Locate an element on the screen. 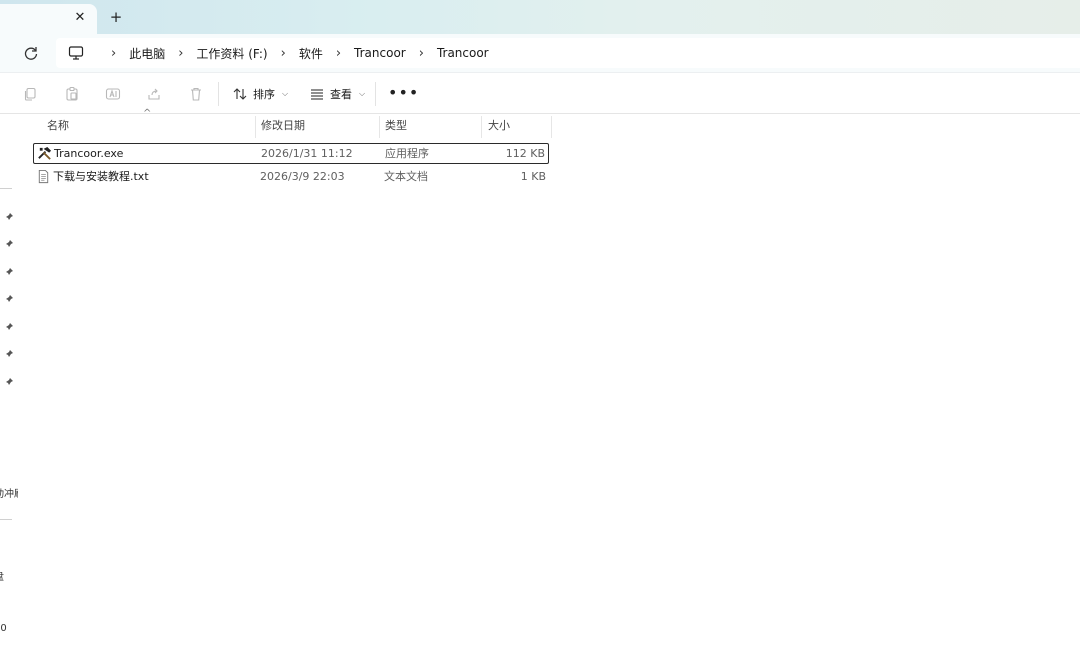  share-icon is located at coordinates (154, 94).